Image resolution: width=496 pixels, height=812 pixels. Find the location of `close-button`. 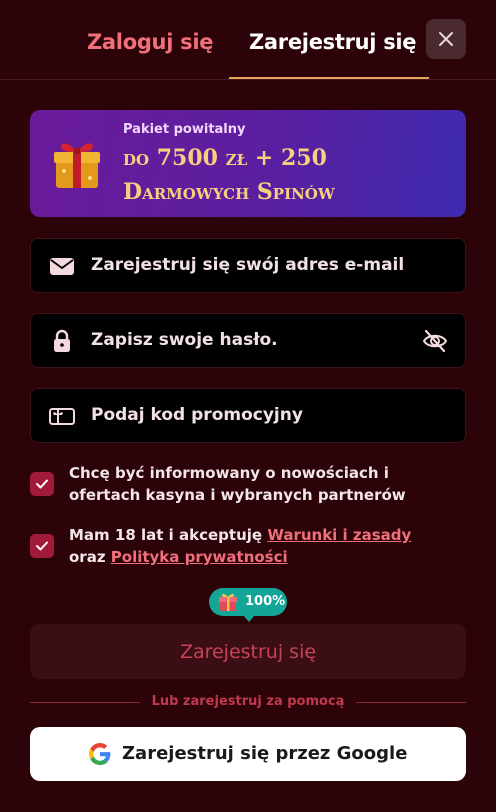

close-button is located at coordinates (446, 39).